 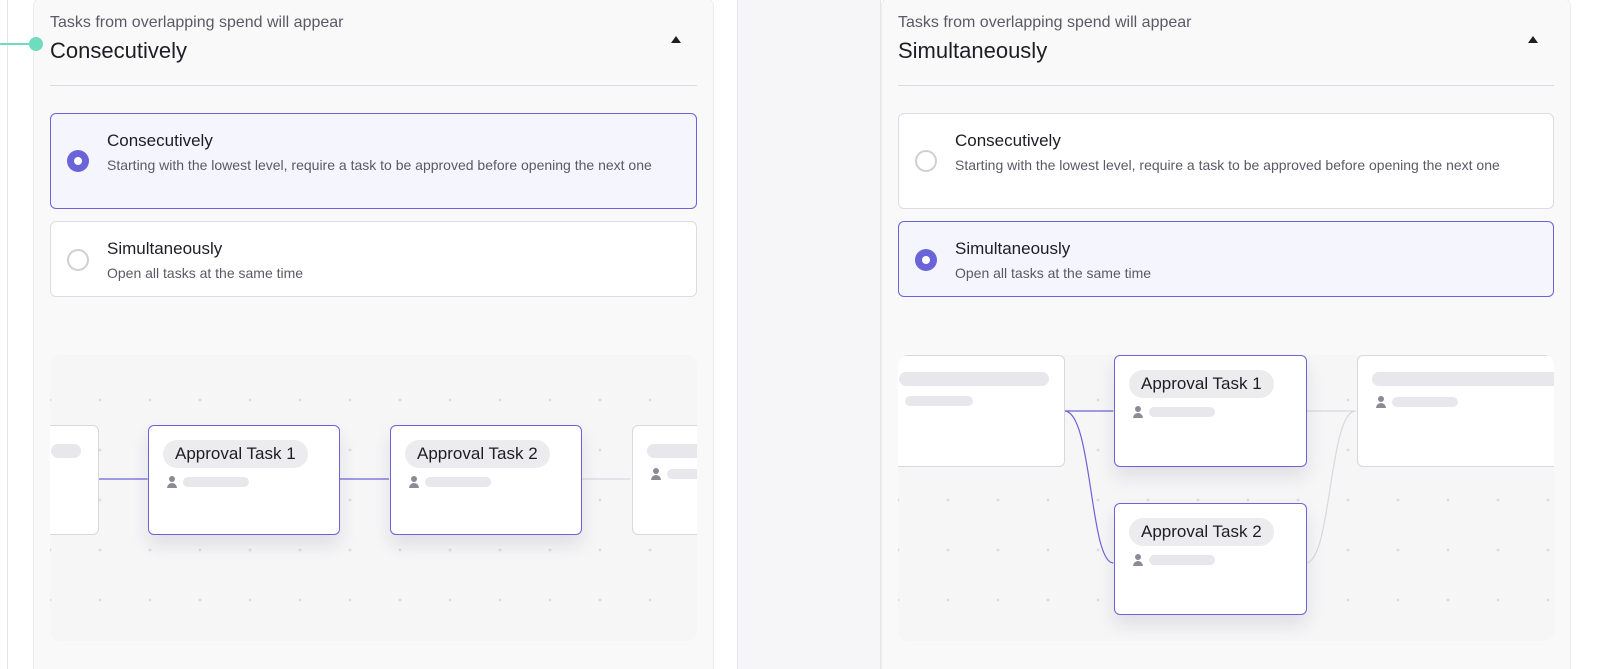 What do you see at coordinates (118, 50) in the screenshot?
I see `dropdown-value: Consecutively` at bounding box center [118, 50].